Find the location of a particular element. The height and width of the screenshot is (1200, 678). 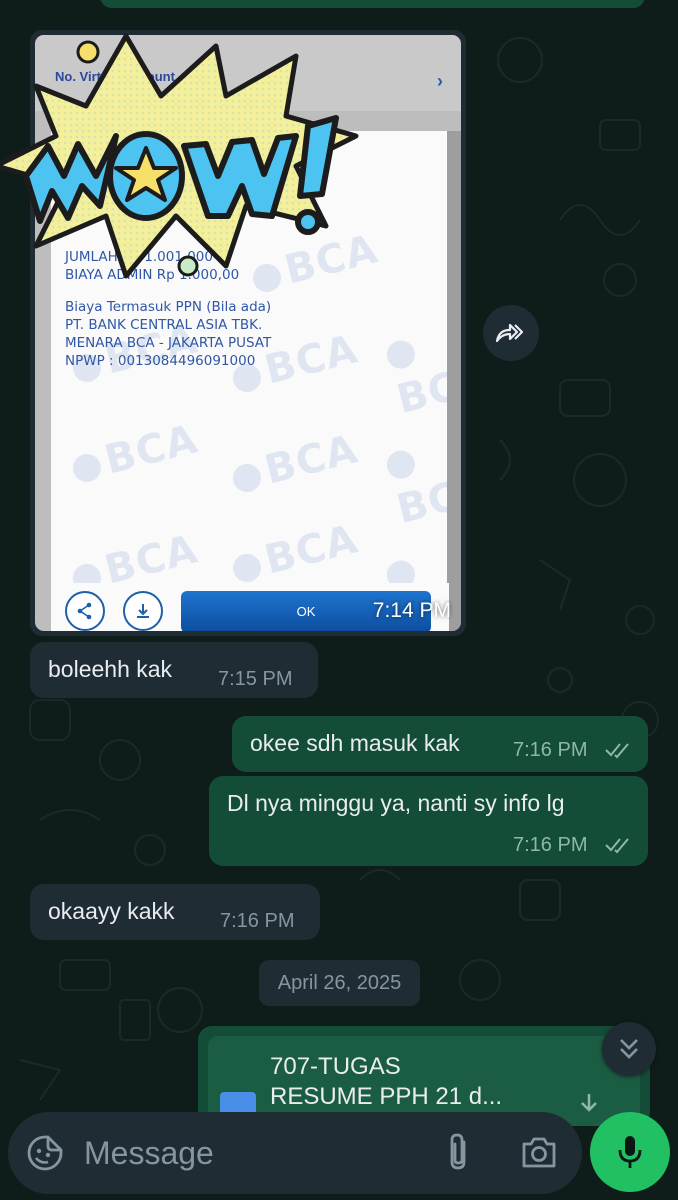

sticker-icon is located at coordinates (45, 1153).